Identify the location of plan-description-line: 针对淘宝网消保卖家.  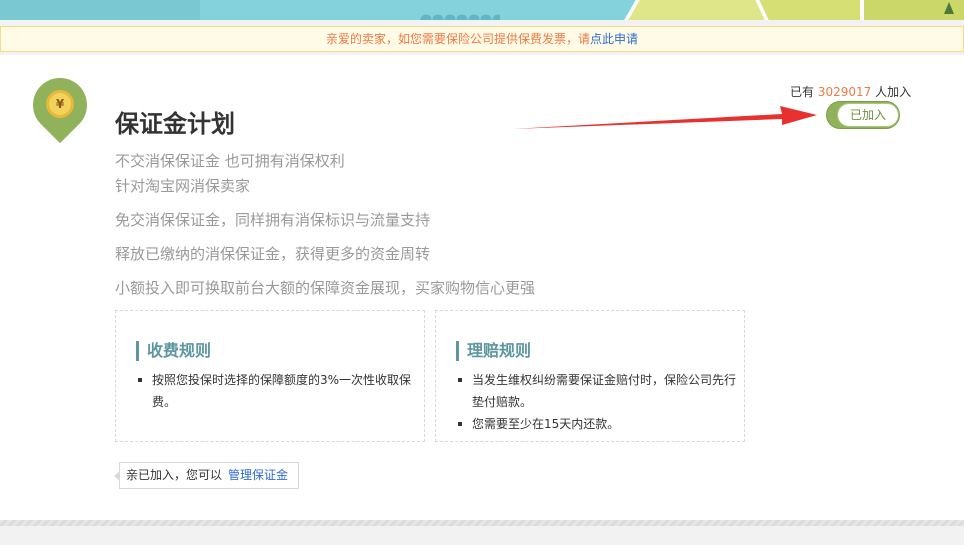
(183, 186).